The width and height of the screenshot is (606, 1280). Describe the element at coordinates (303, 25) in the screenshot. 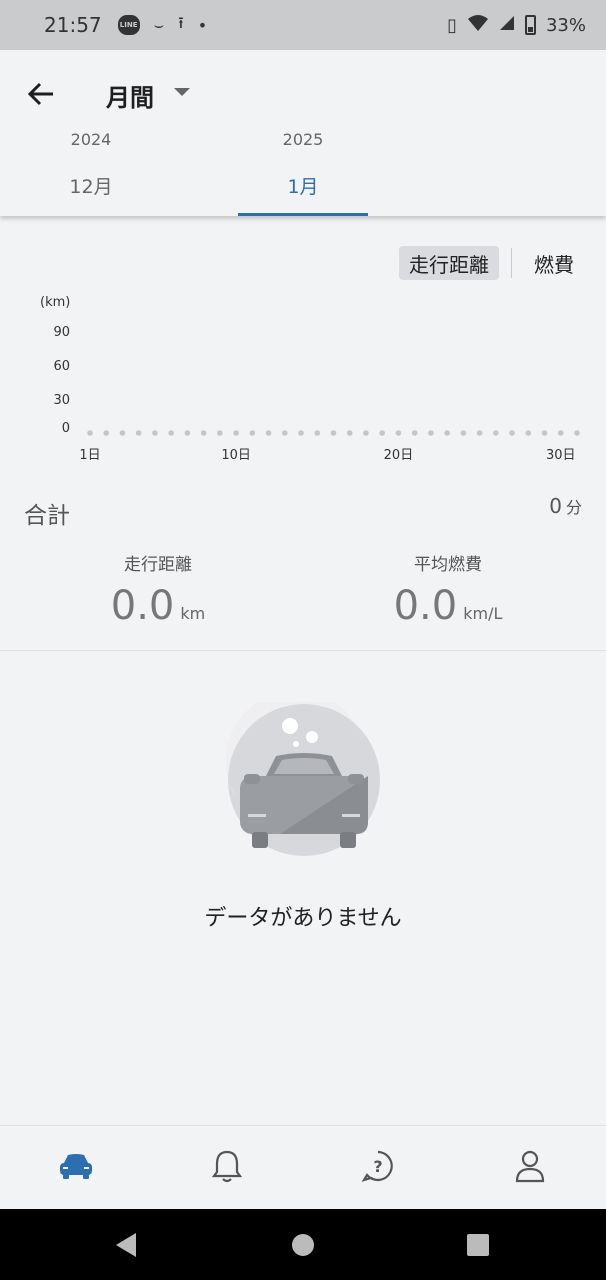

I see `status-bar: 21:57 LINE ⌣ ⭱ • ▯ 33%` at that location.